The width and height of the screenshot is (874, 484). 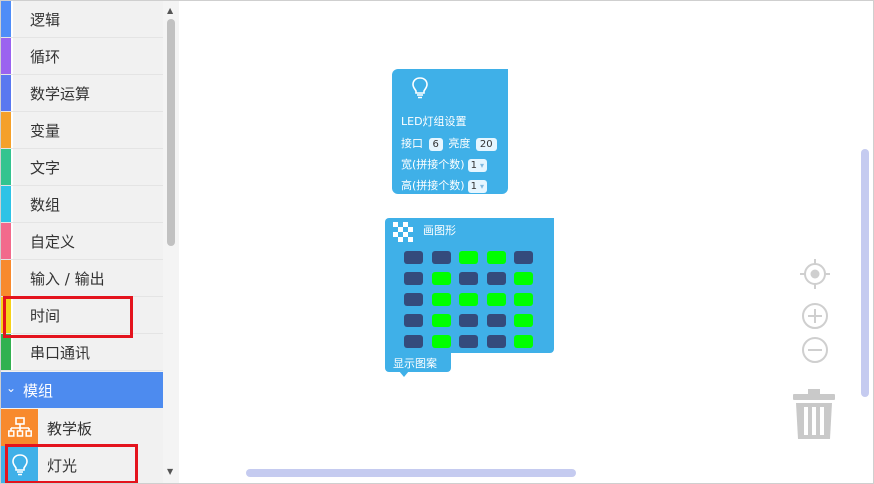 What do you see at coordinates (70, 429) in the screenshot?
I see `subcategory-label: 教学板` at bounding box center [70, 429].